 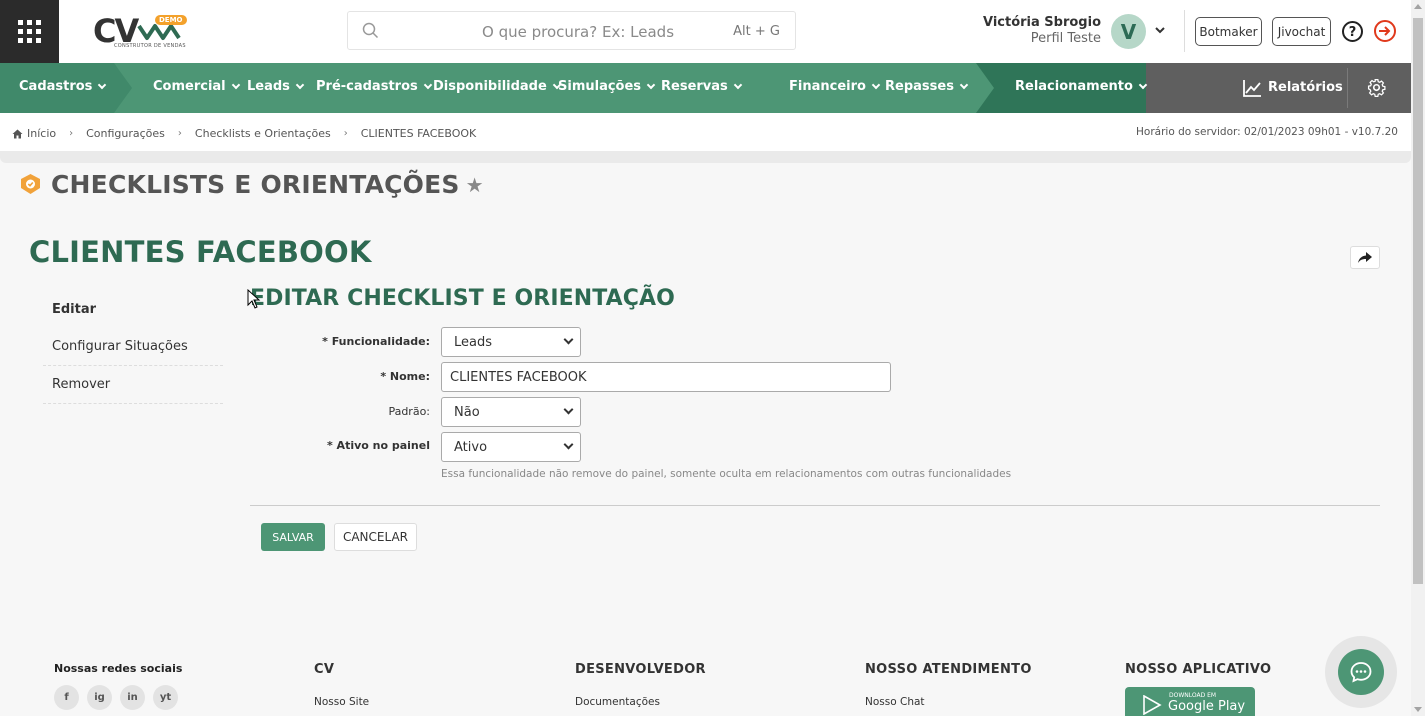 I want to click on logo-demo-badge: DEMO, so click(x=171, y=20).